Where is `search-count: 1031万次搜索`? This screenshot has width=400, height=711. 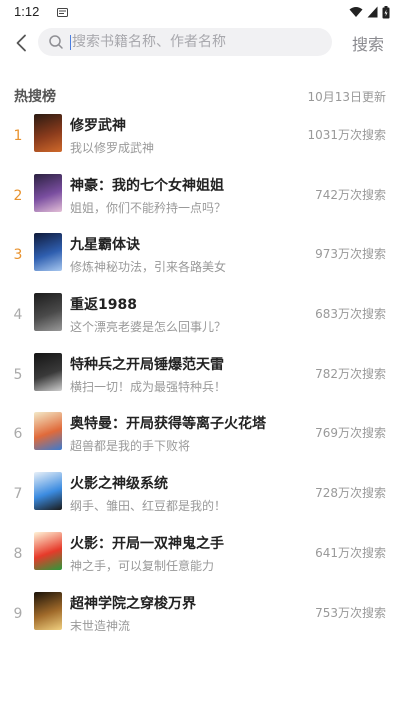
search-count: 1031万次搜索 is located at coordinates (346, 135).